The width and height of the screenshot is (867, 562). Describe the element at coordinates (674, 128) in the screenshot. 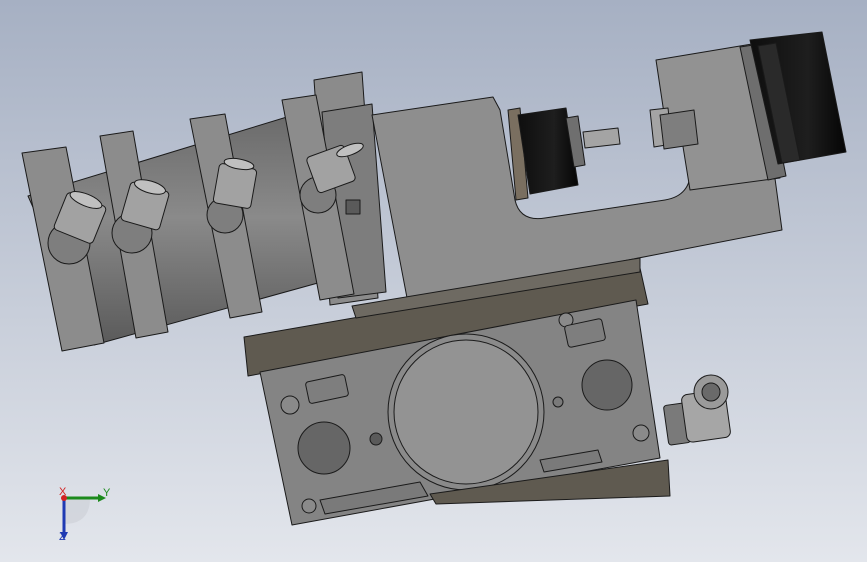

I see `shaft-coupling` at that location.